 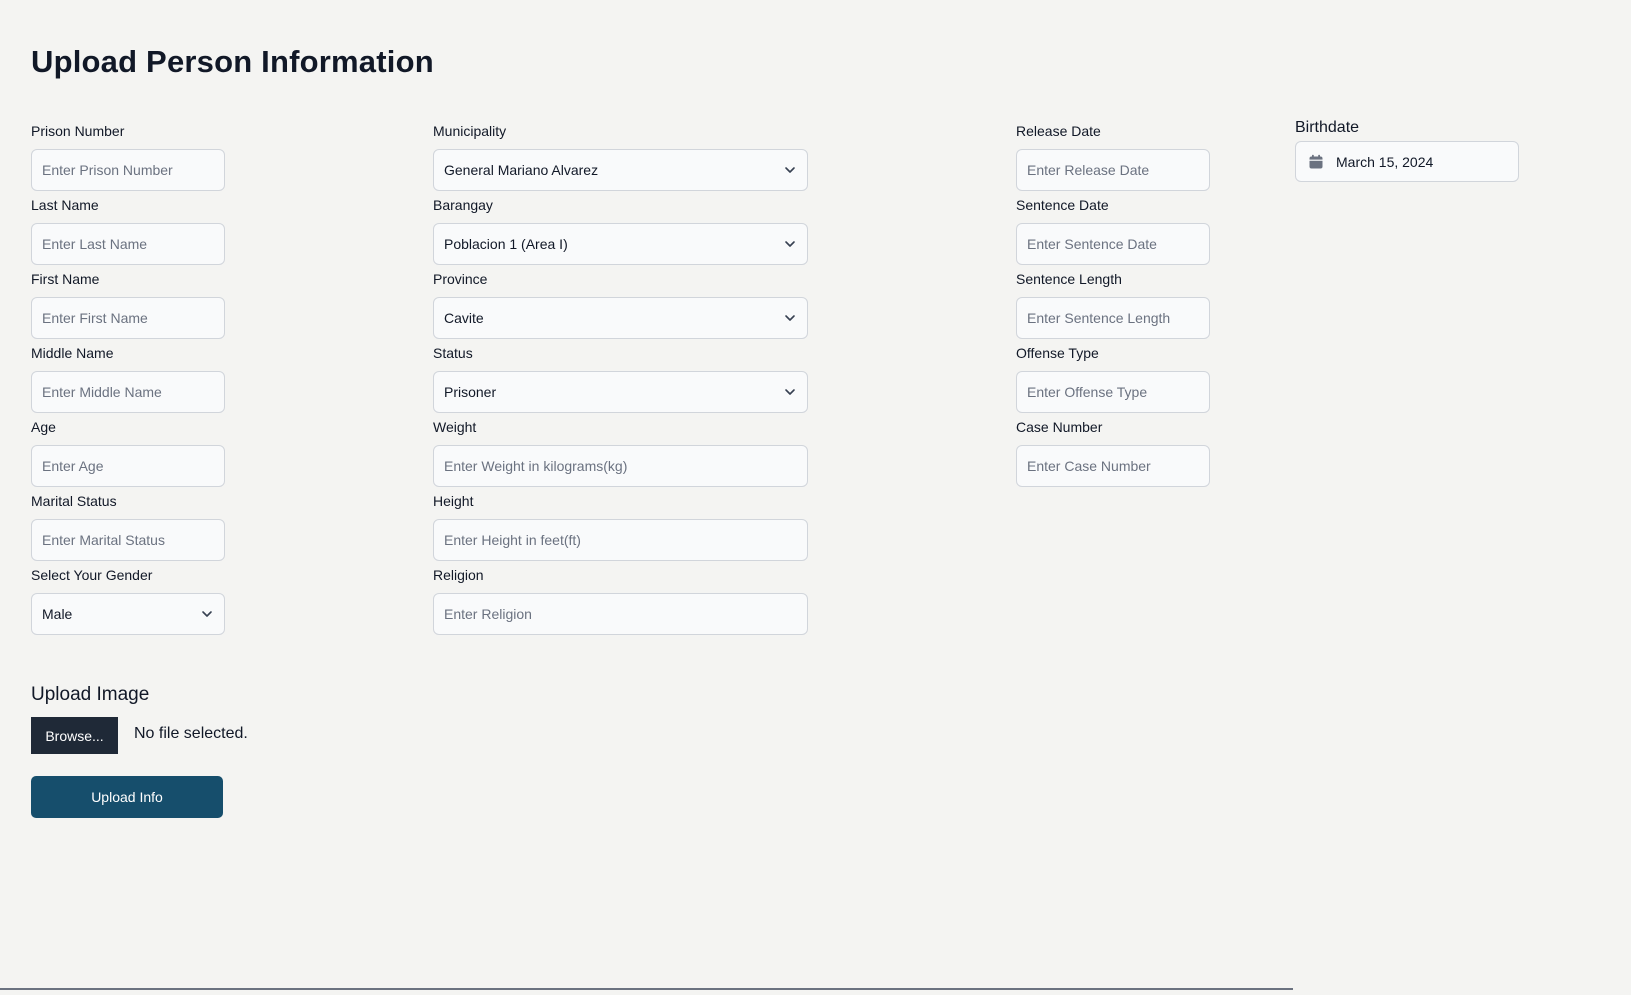 I want to click on birthdate-label: Birthdate, so click(x=1327, y=127).